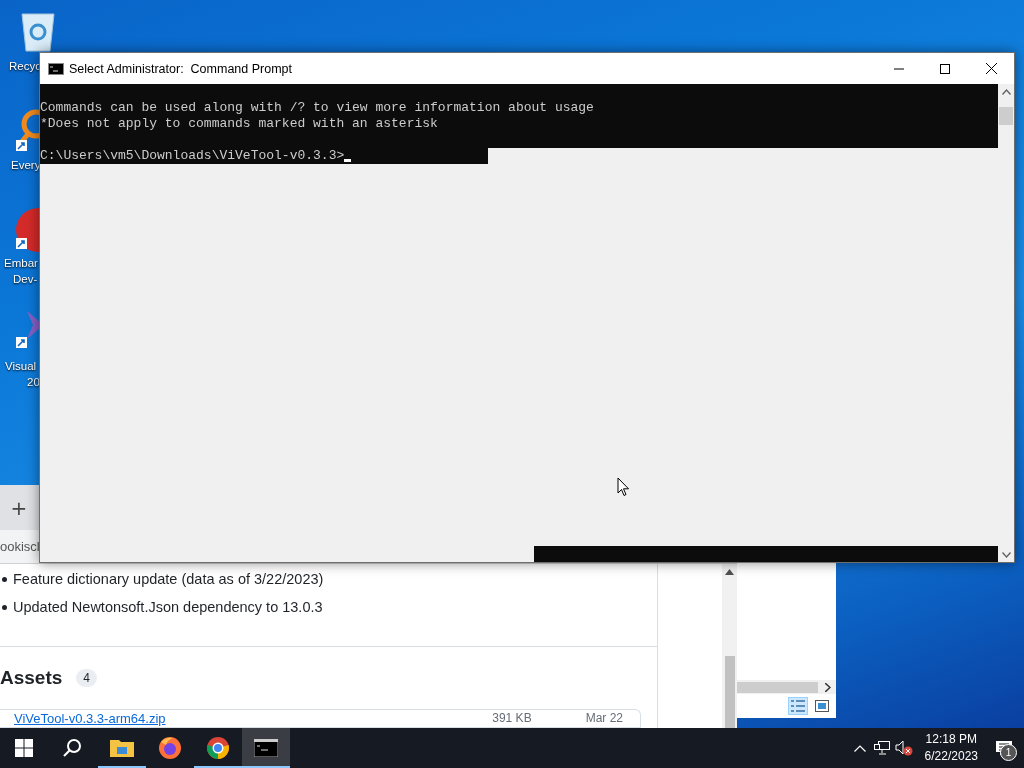  I want to click on release-note: Feature dictionary update (data as of 3/22/2023), so click(168, 579).